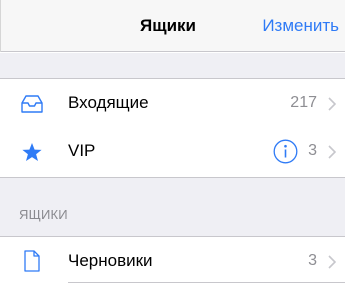 This screenshot has width=345, height=283. I want to click on navbar-edge-divider, so click(0, 26).